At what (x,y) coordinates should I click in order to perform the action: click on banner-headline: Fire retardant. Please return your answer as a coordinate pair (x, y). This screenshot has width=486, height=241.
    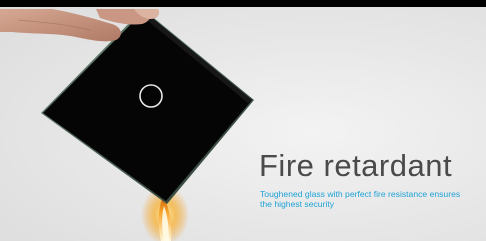
    Looking at the image, I should click on (356, 165).